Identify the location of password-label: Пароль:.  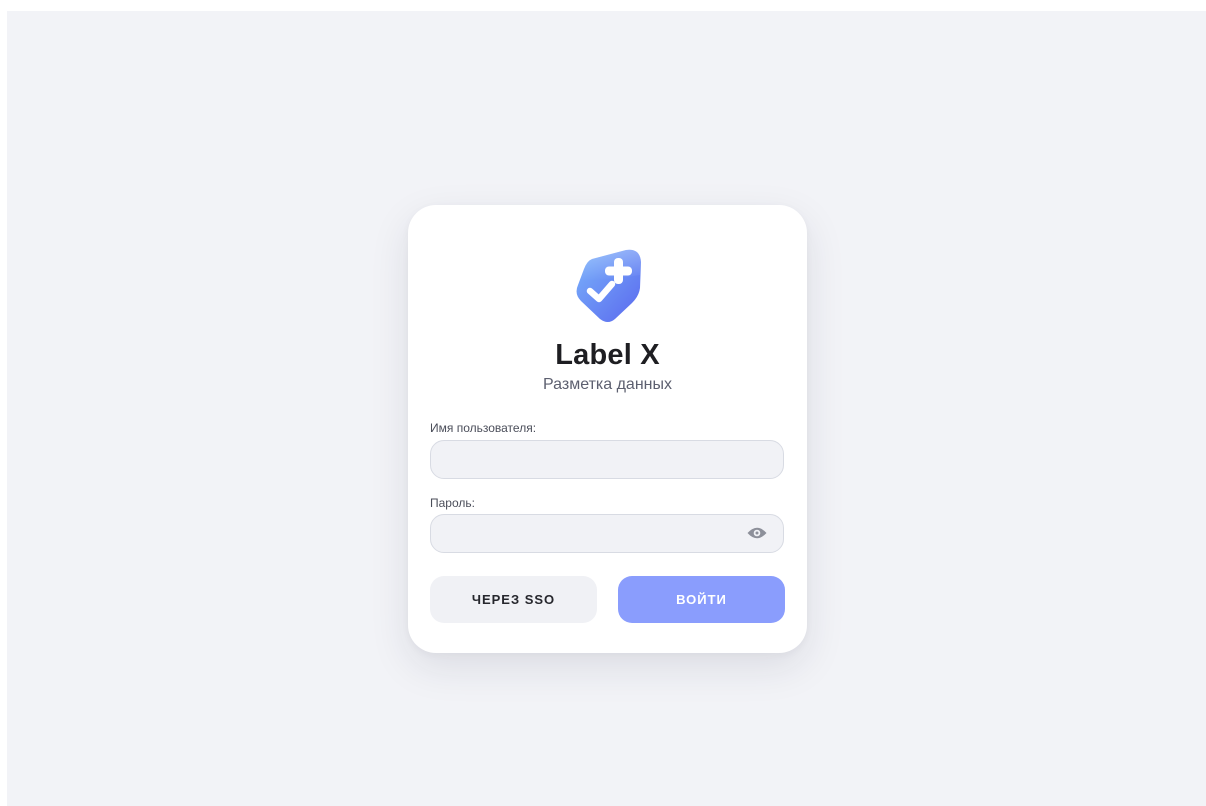
(452, 503).